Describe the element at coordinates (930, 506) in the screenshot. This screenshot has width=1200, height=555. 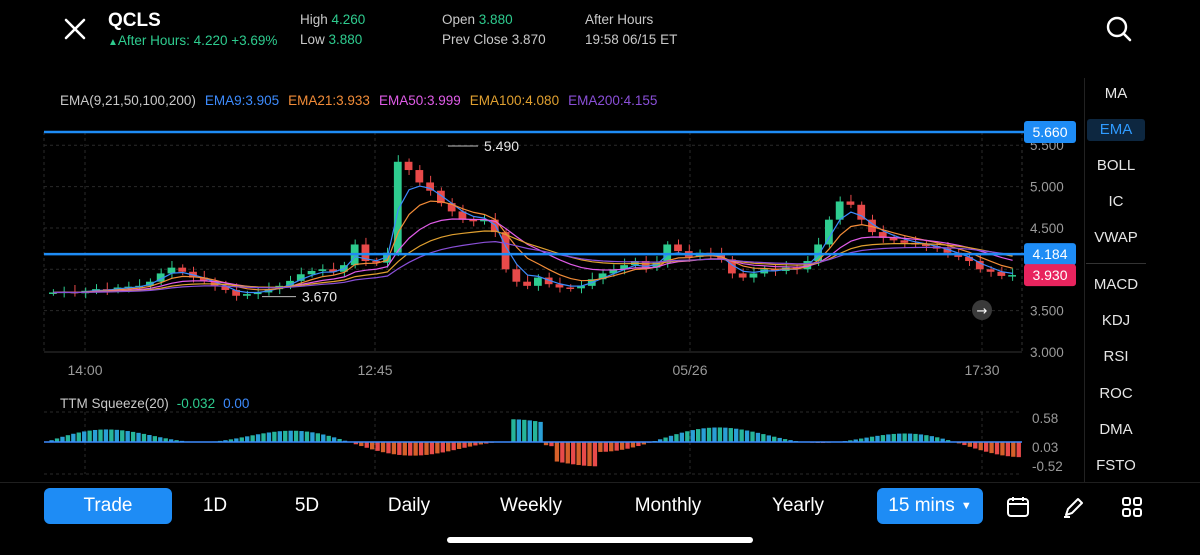
I see `interval-dropdown: 15 mins ▼` at that location.